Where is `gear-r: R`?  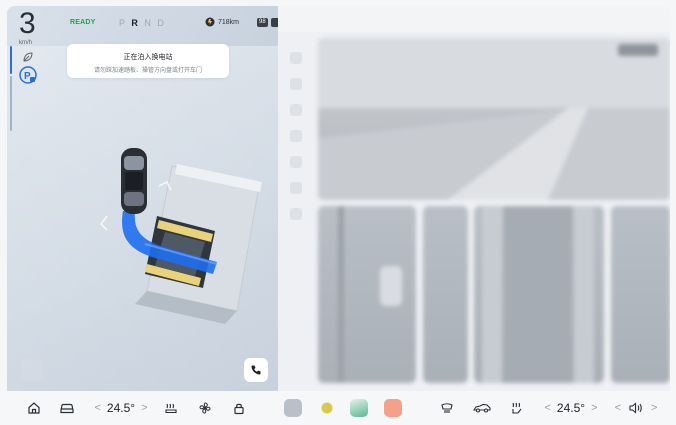
gear-r: R is located at coordinates (135, 23).